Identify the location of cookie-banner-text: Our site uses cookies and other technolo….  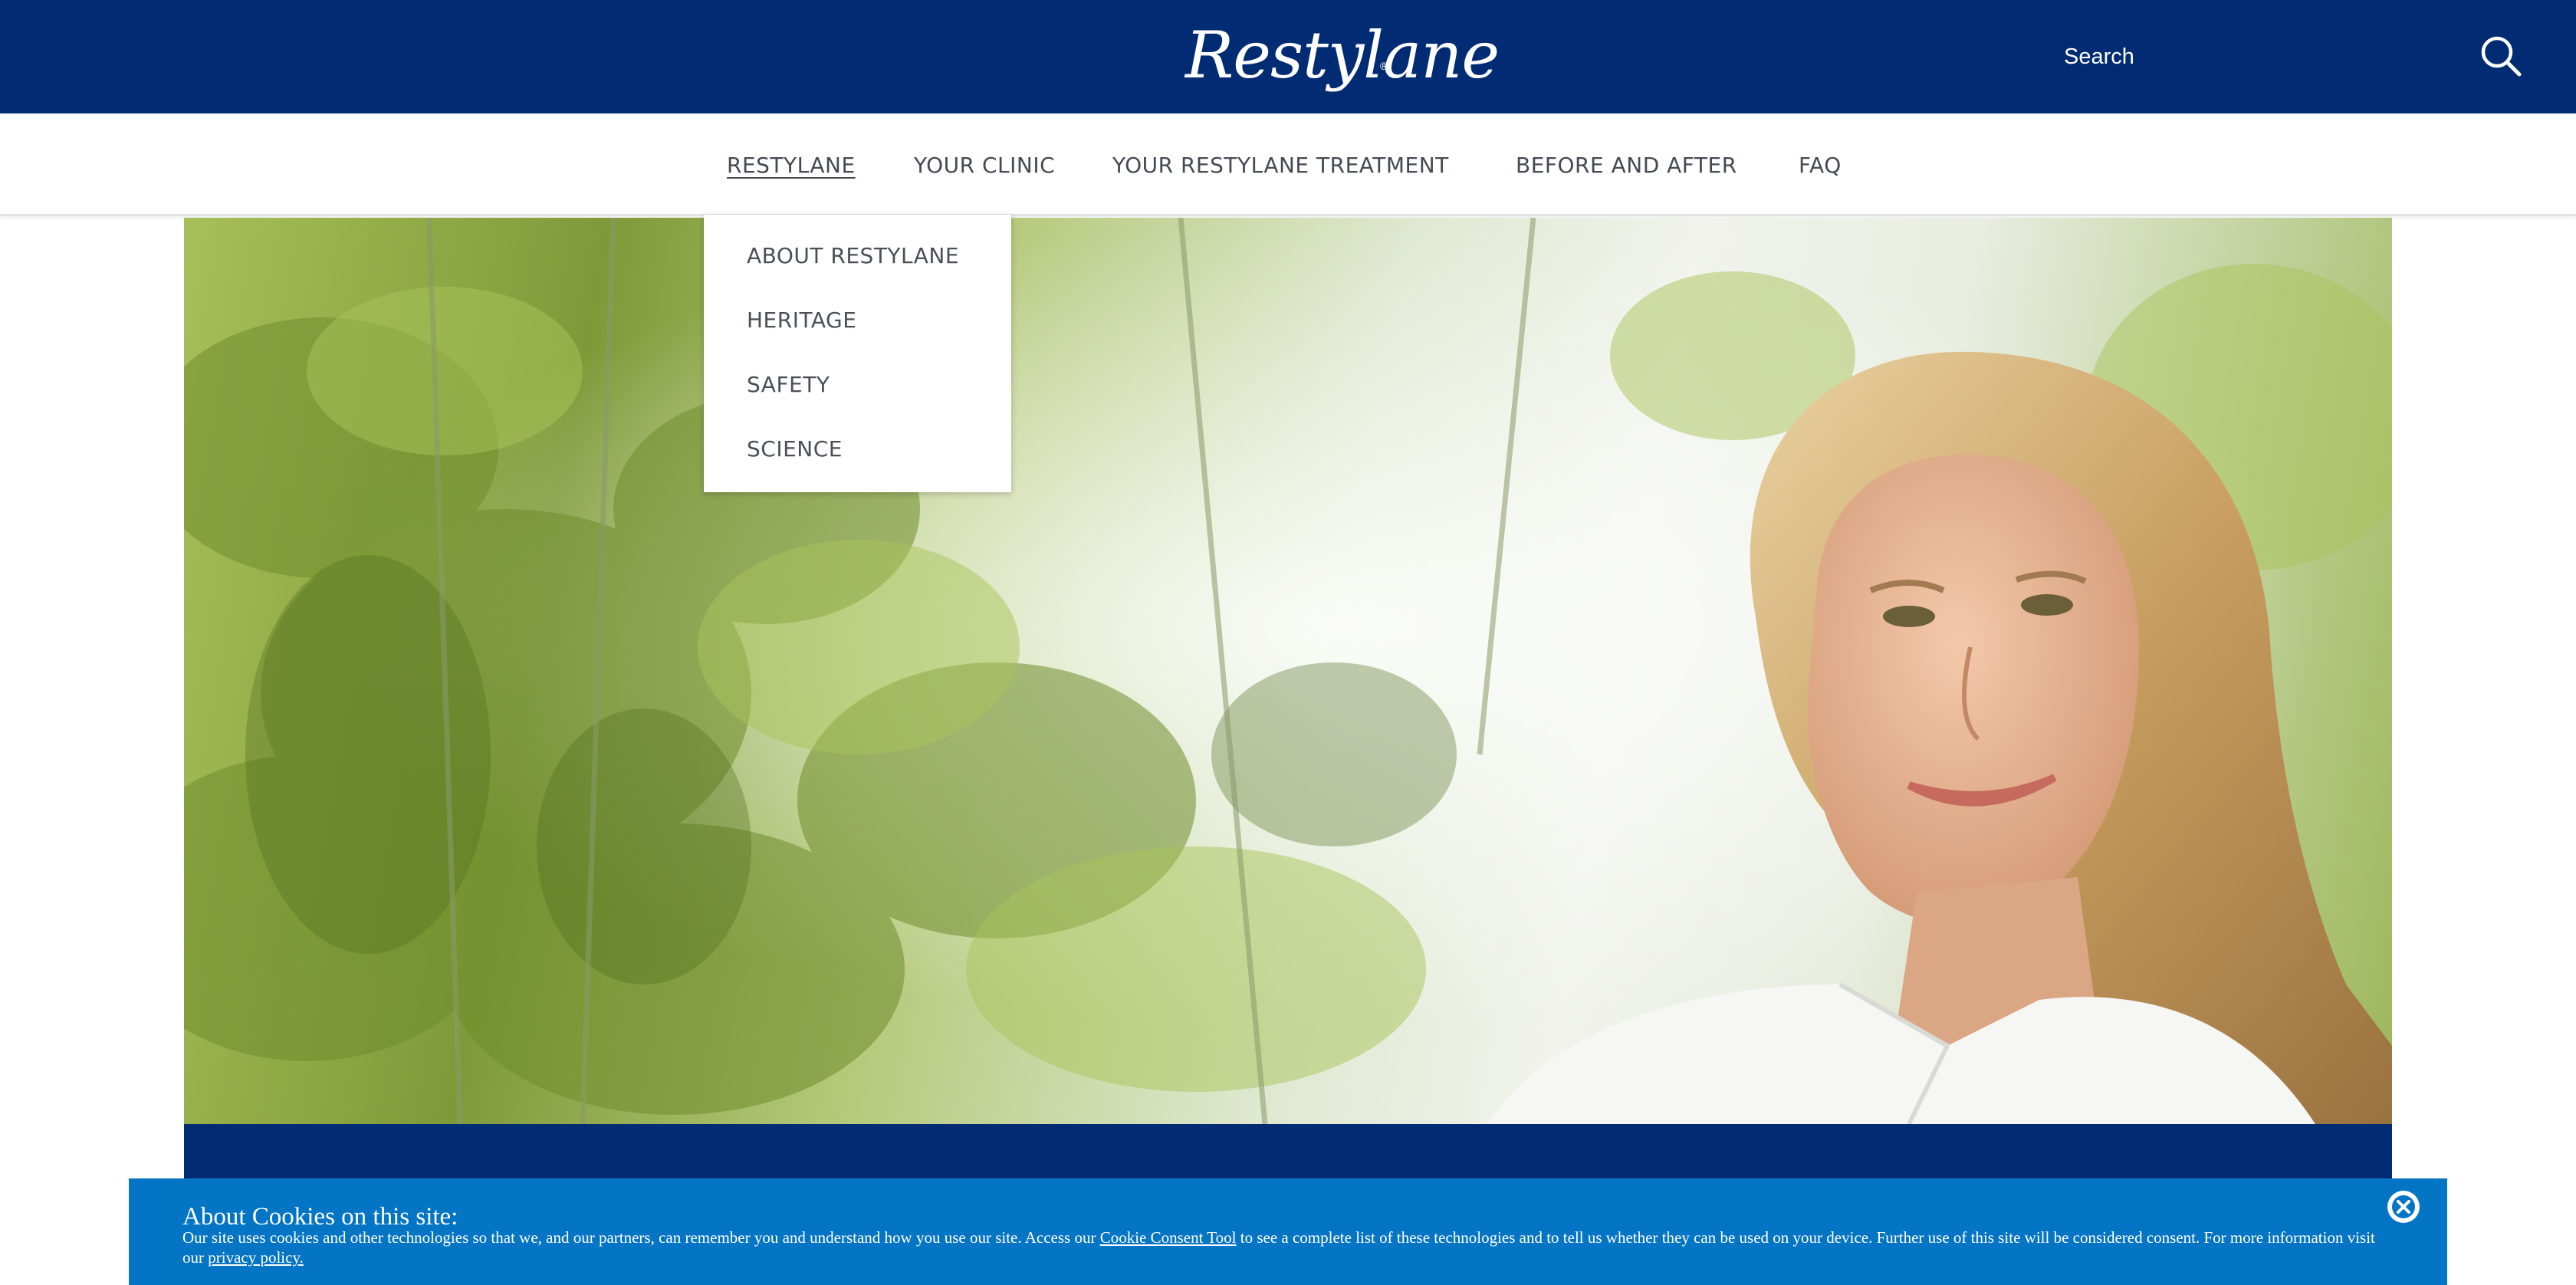
(1286, 1247).